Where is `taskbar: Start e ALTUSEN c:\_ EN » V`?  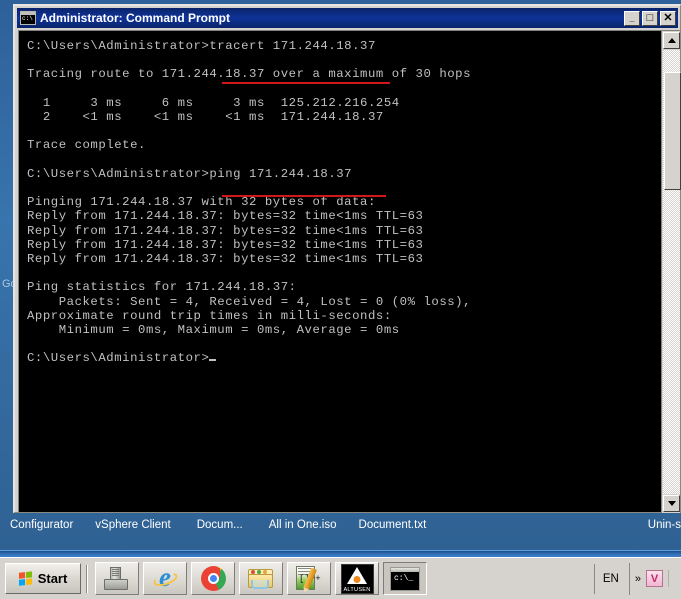 taskbar: Start e ALTUSEN c:\_ EN » V is located at coordinates (340, 574).